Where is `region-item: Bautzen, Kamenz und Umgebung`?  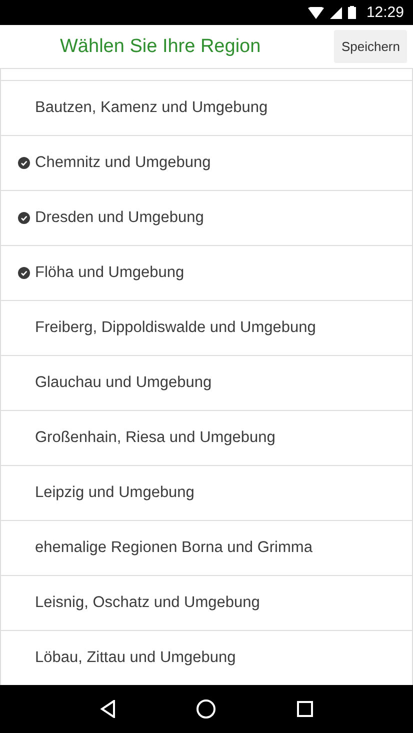 region-item: Bautzen, Kamenz und Umgebung is located at coordinates (206, 108).